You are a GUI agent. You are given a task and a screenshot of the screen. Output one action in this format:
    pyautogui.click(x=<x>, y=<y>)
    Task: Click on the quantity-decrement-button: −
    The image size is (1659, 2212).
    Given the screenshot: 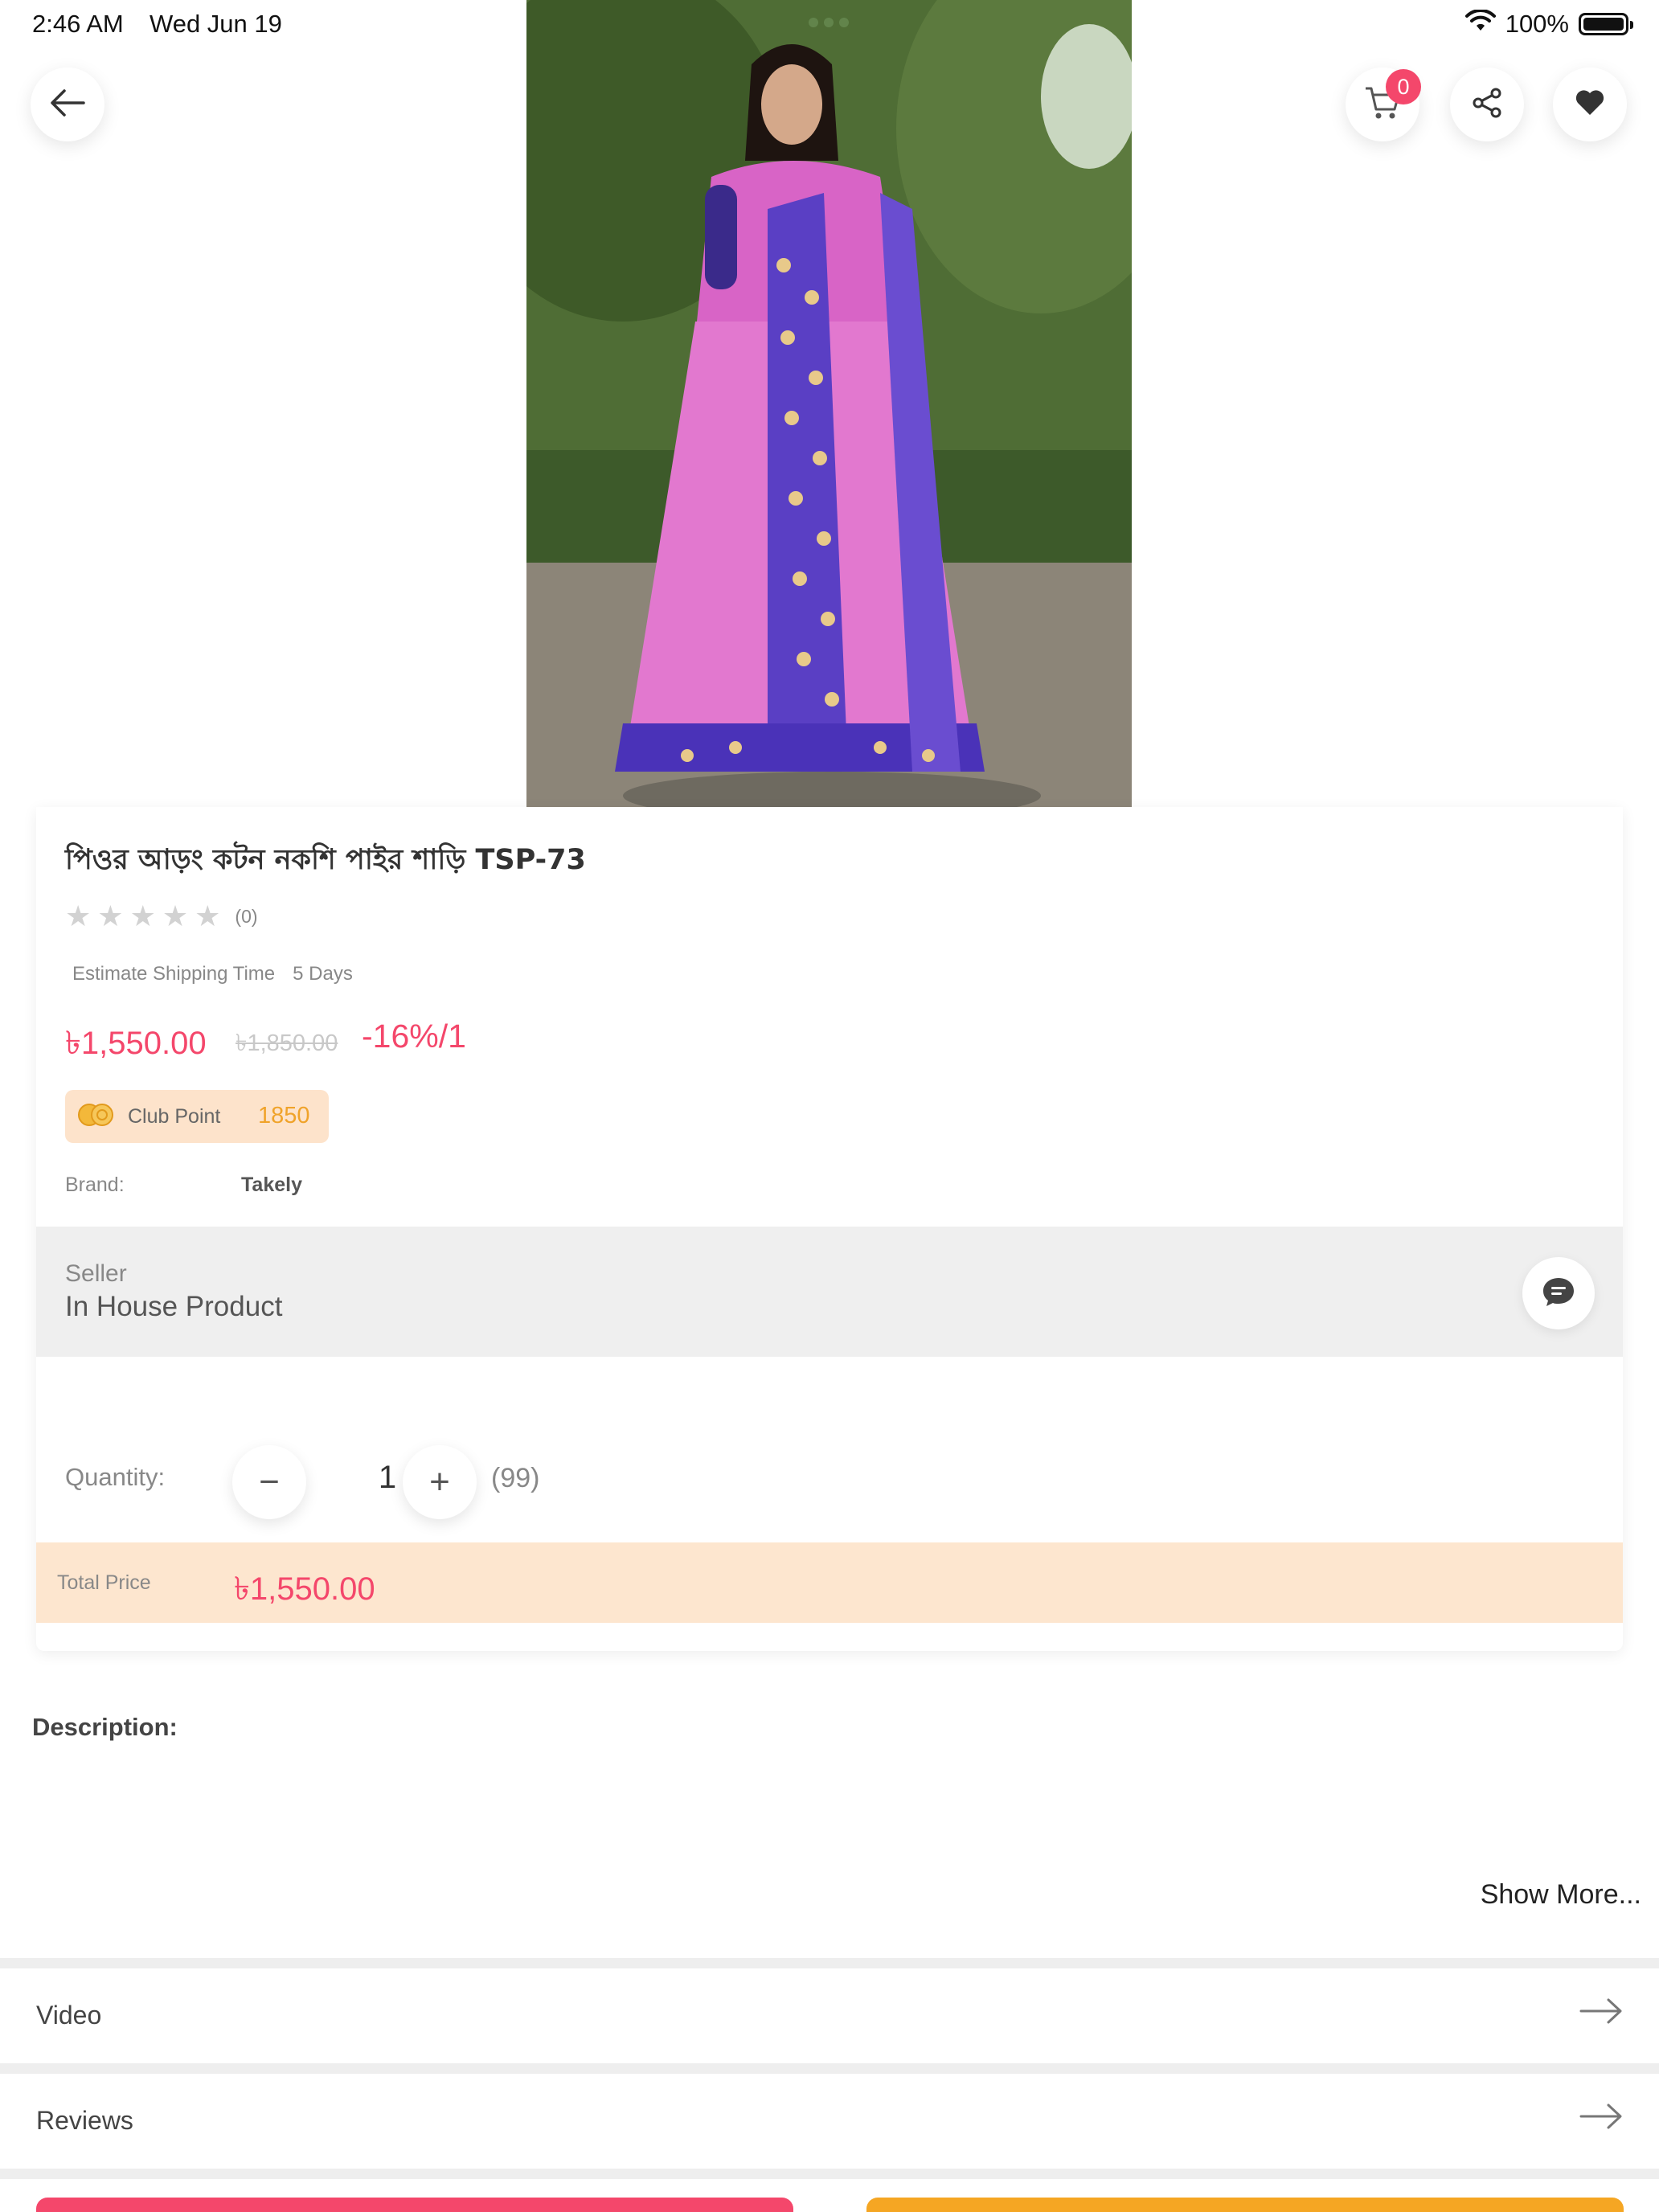 What is the action you would take?
    pyautogui.click(x=269, y=1482)
    